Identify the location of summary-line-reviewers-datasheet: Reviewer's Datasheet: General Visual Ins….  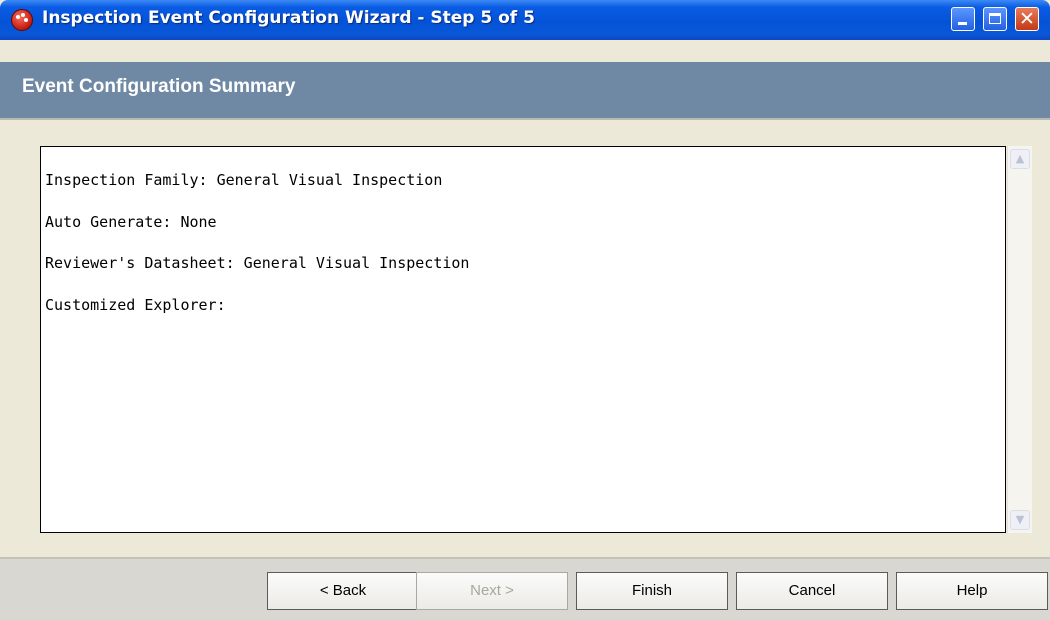
(257, 263).